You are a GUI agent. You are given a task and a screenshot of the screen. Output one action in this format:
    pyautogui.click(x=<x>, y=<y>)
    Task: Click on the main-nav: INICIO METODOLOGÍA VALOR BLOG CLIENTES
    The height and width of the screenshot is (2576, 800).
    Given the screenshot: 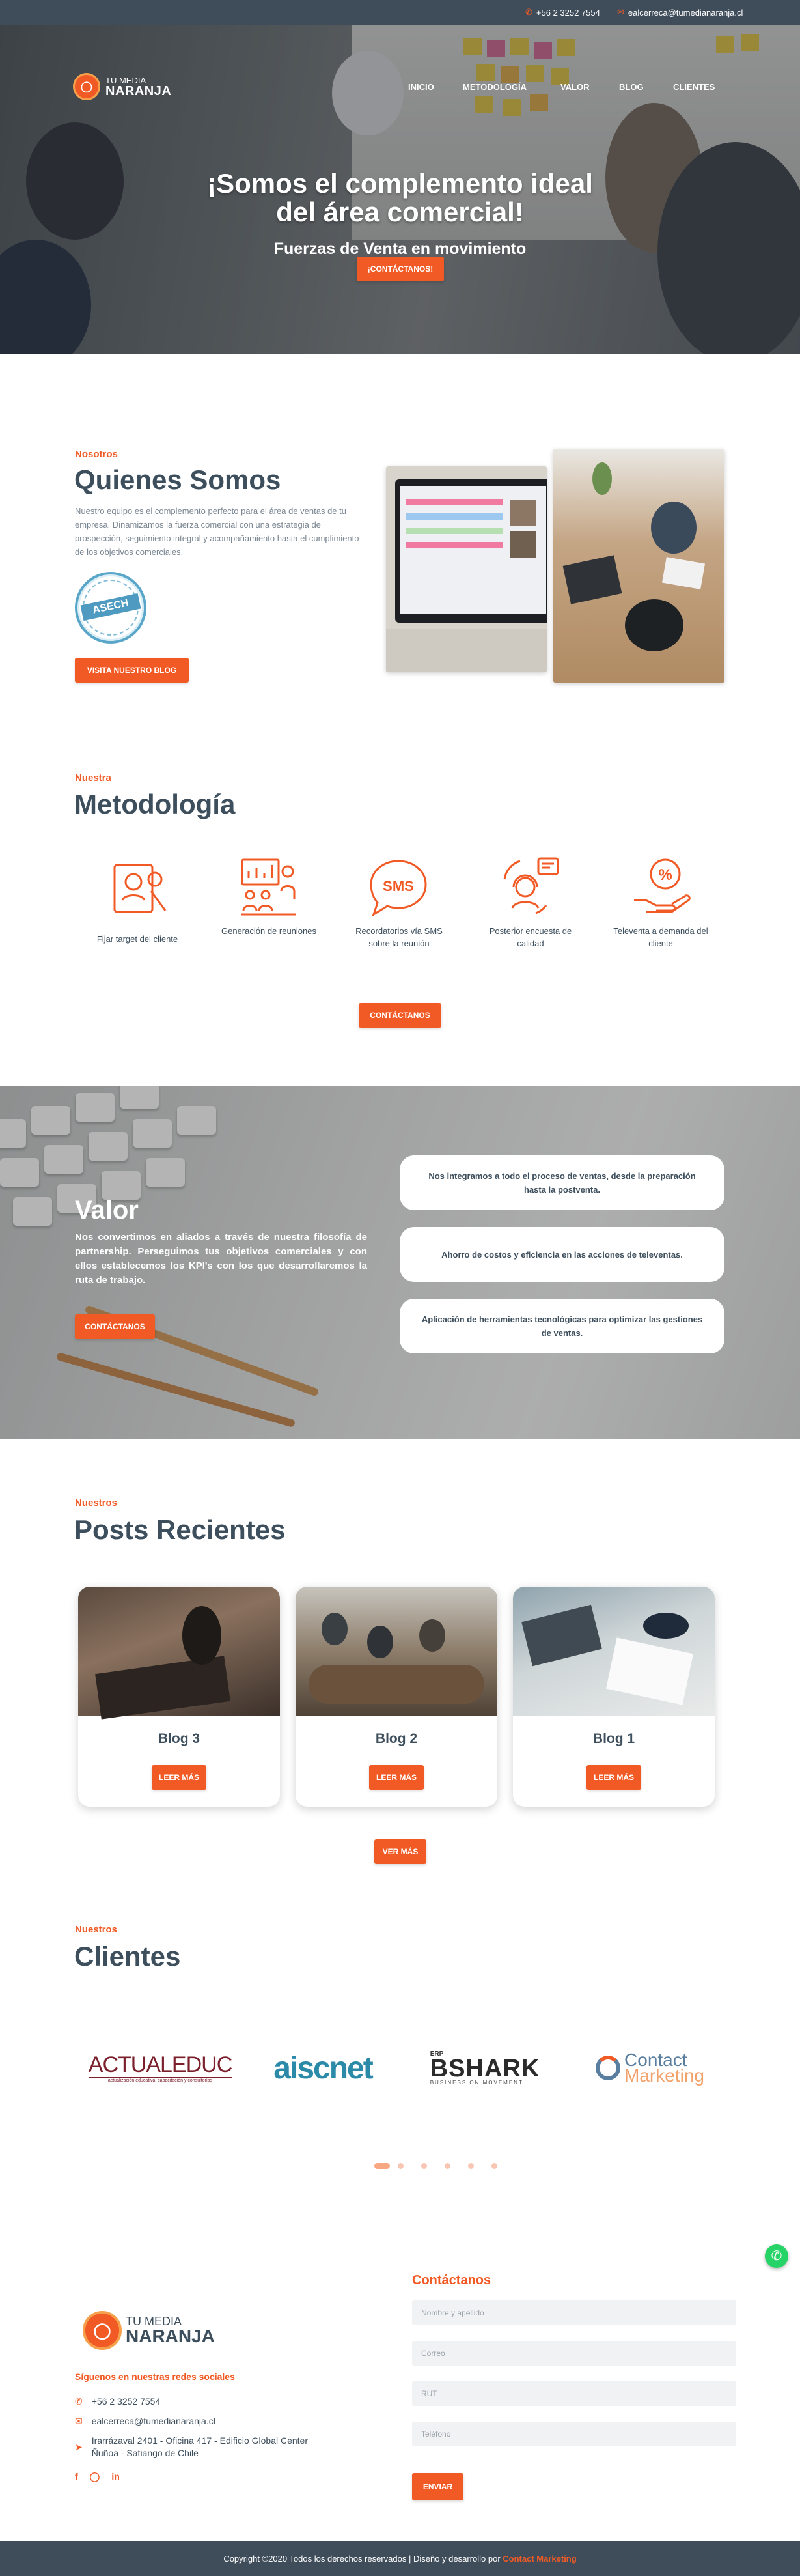 What is the action you would take?
    pyautogui.click(x=400, y=88)
    